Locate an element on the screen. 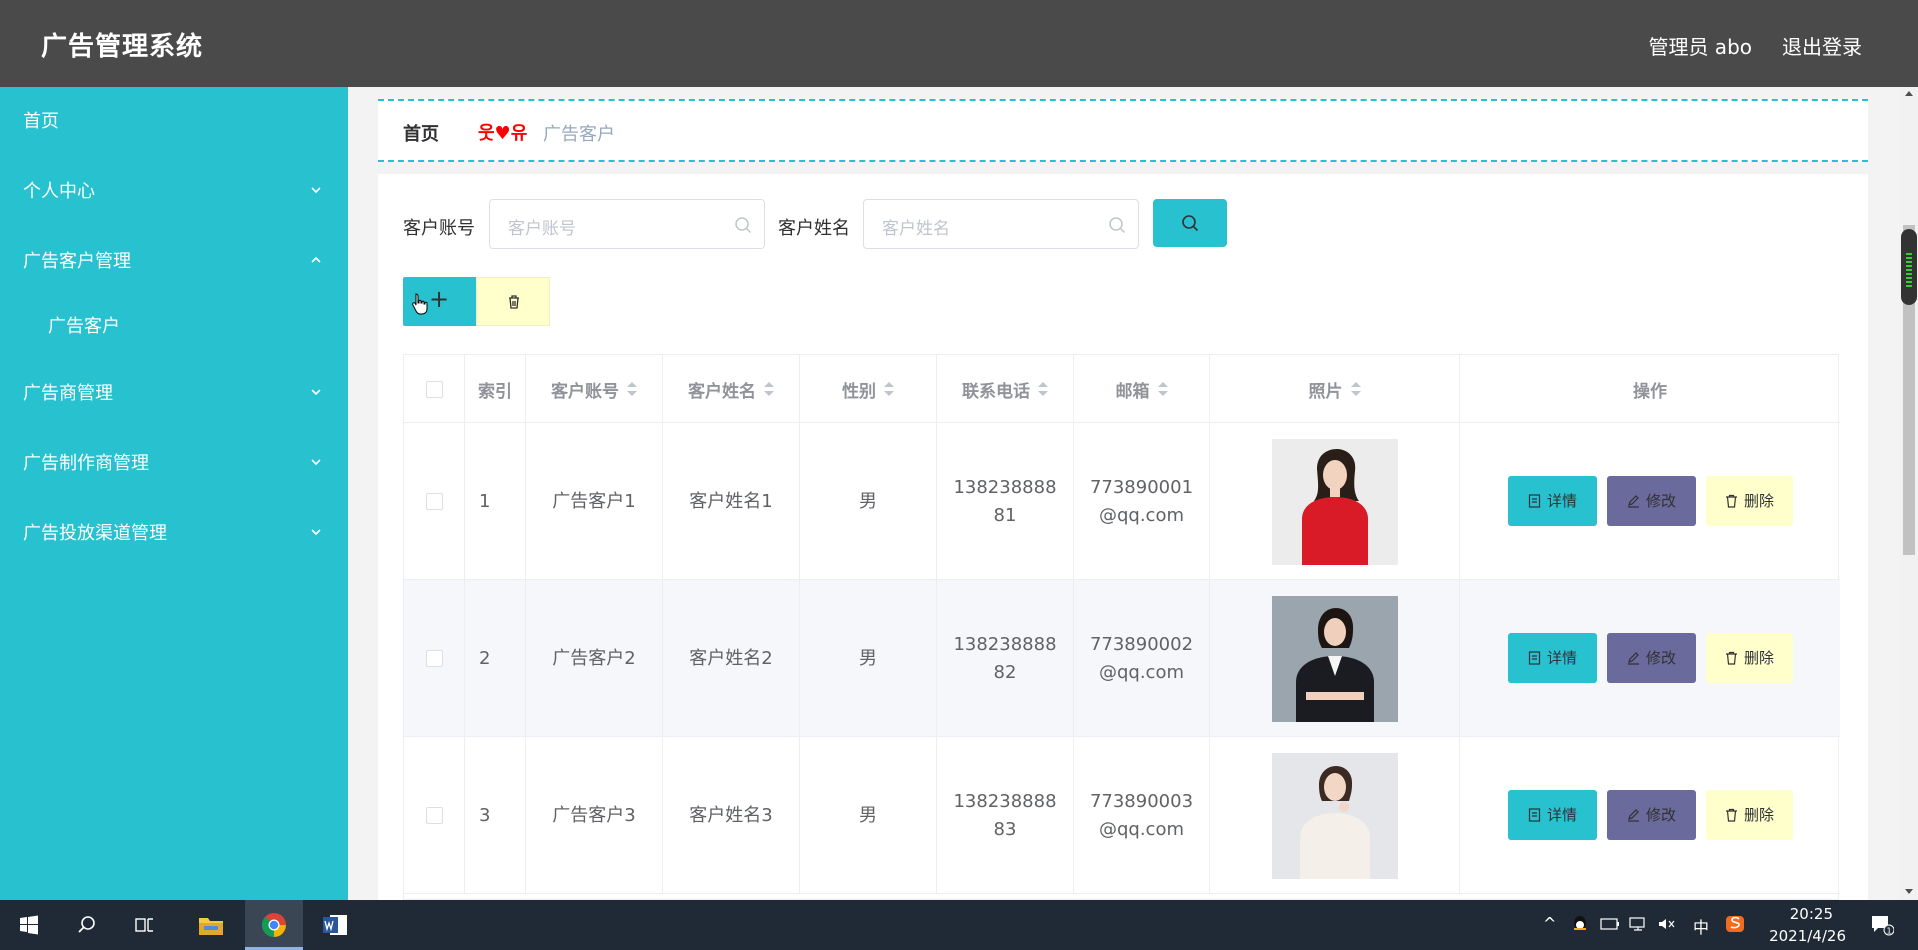 The width and height of the screenshot is (1918, 950). edit-button-label: 修改 is located at coordinates (1660, 501).